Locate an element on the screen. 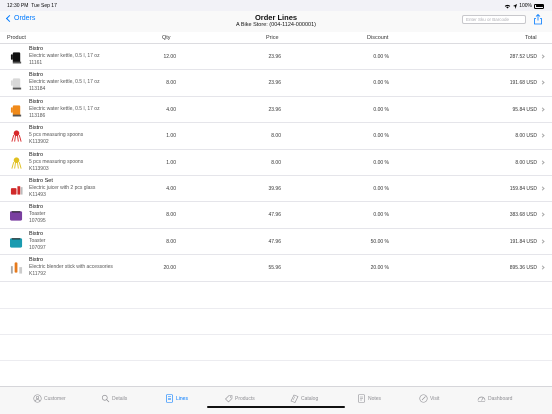 Image resolution: width=552 pixels, height=414 pixels. tab-visit: Visit is located at coordinates (429, 398).